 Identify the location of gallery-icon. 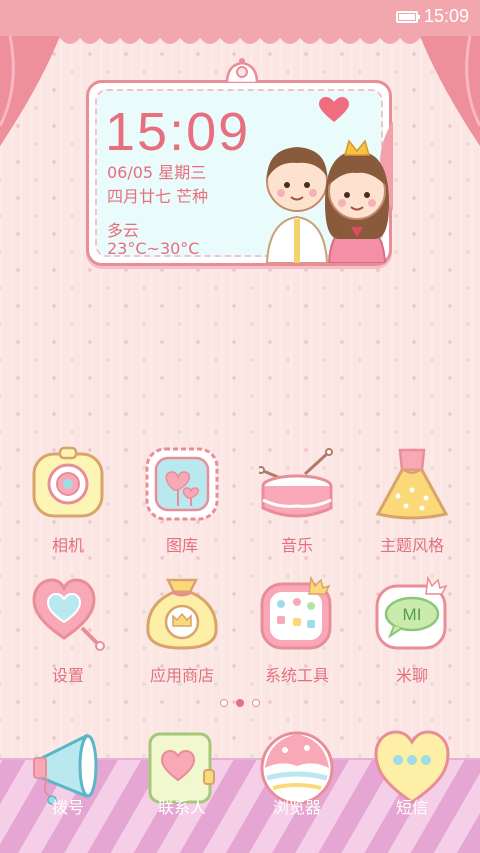
(182, 484).